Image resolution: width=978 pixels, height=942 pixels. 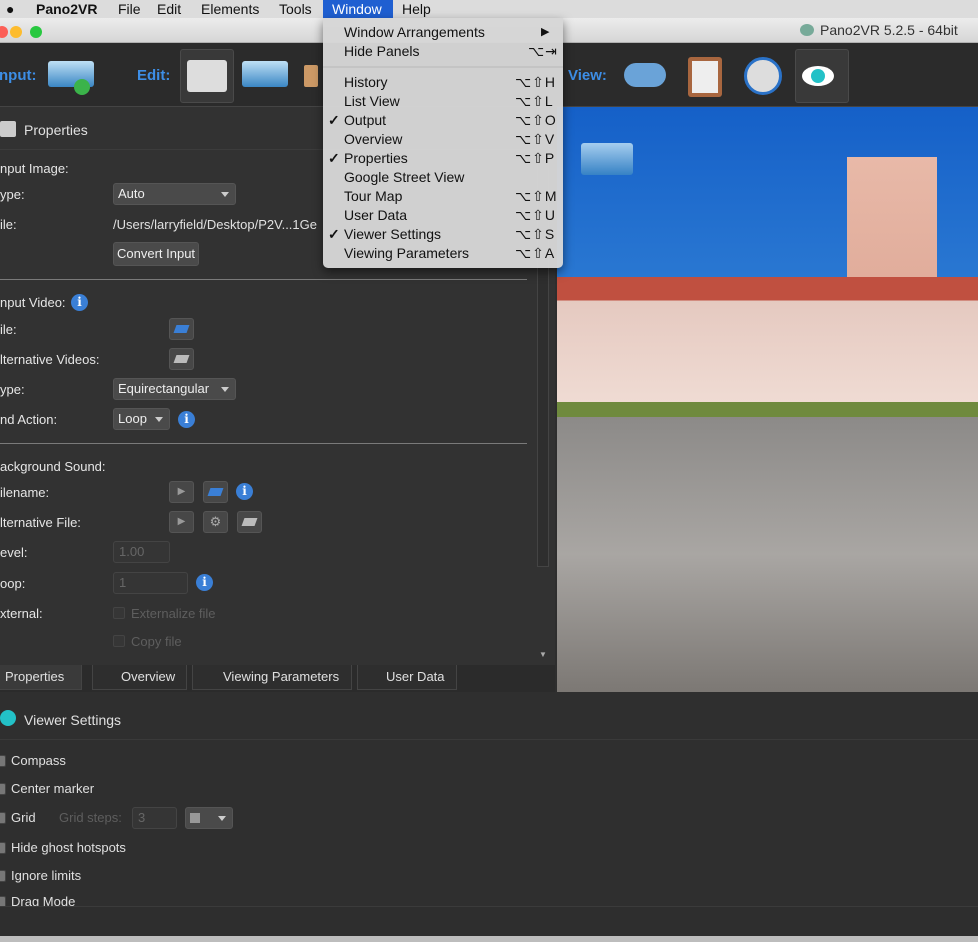 What do you see at coordinates (443, 158) in the screenshot?
I see `menu-item-properties: ✓ Properties ⌥⇧P` at bounding box center [443, 158].